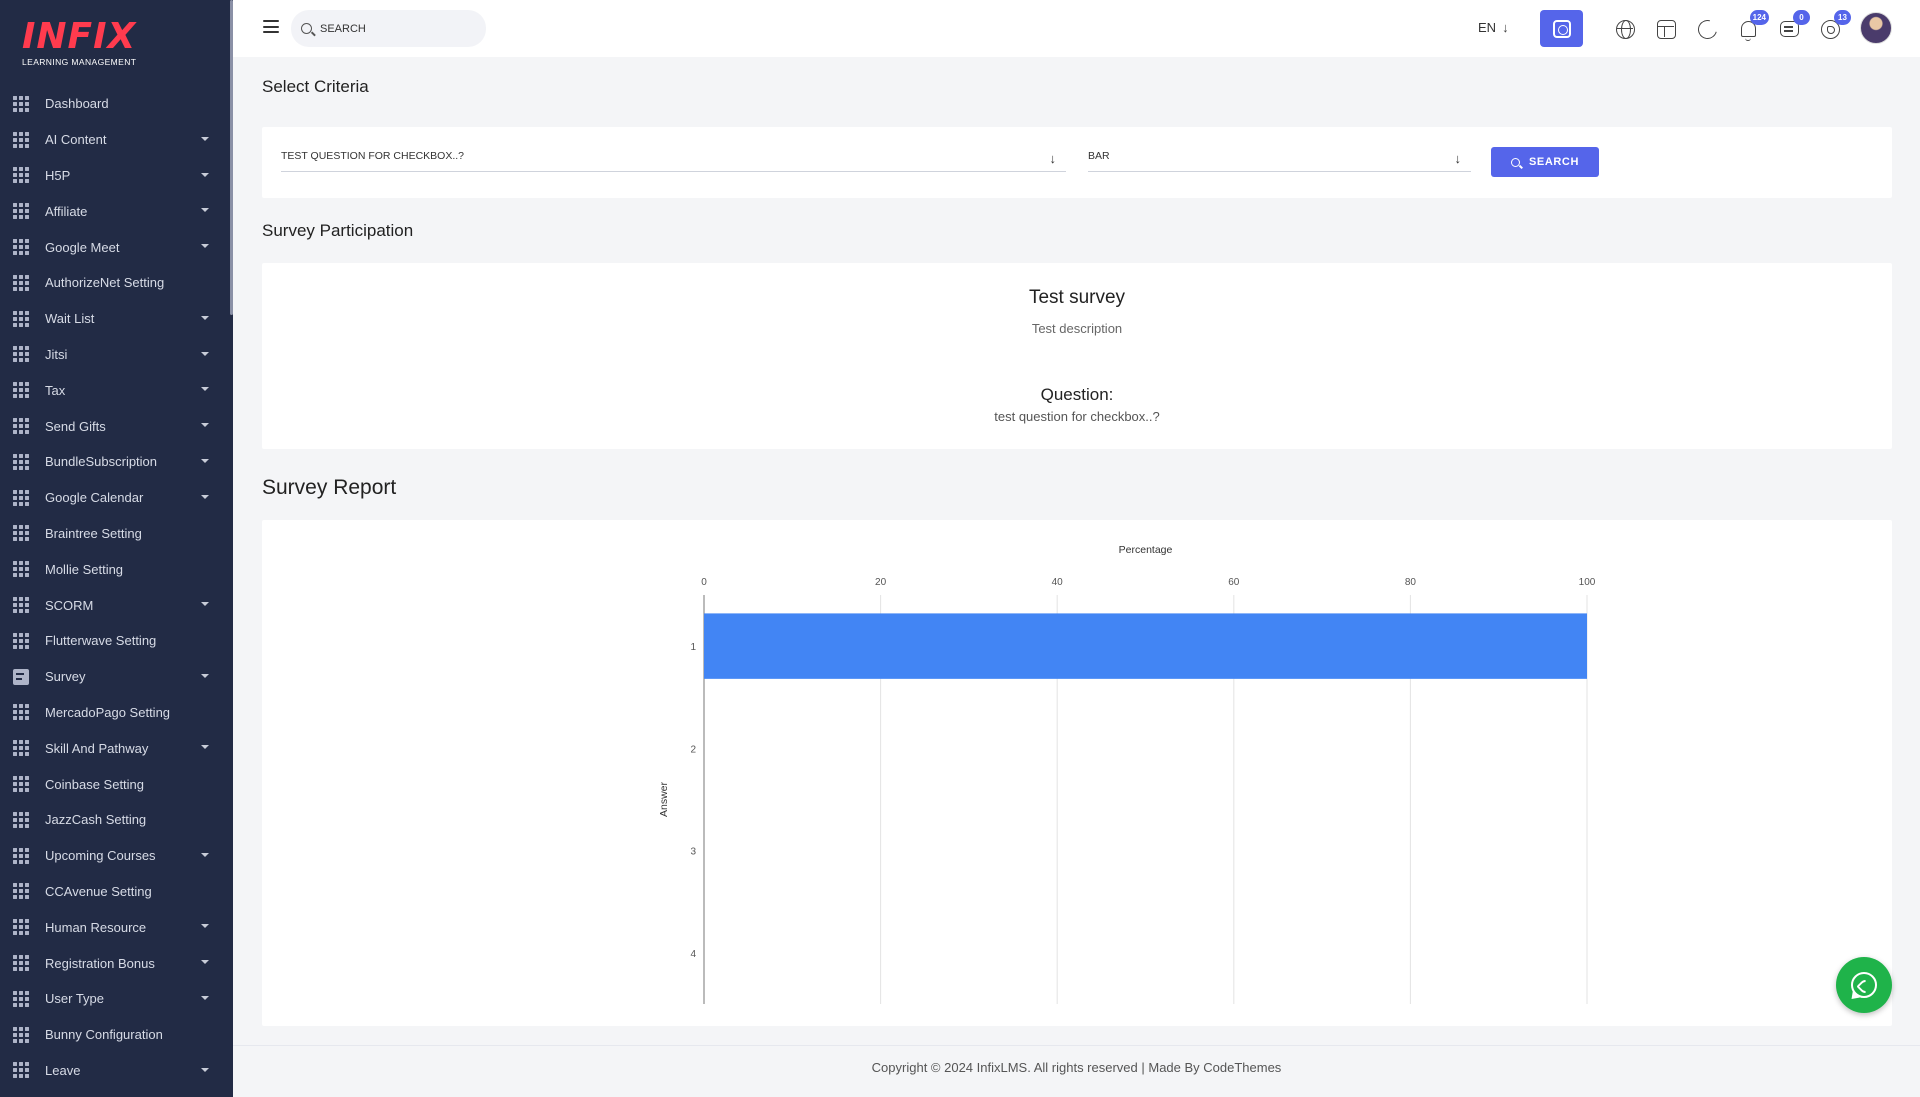 Image resolution: width=1920 pixels, height=1097 pixels. Describe the element at coordinates (1279, 158) in the screenshot. I see `chart-type-select: BAR ↓` at that location.